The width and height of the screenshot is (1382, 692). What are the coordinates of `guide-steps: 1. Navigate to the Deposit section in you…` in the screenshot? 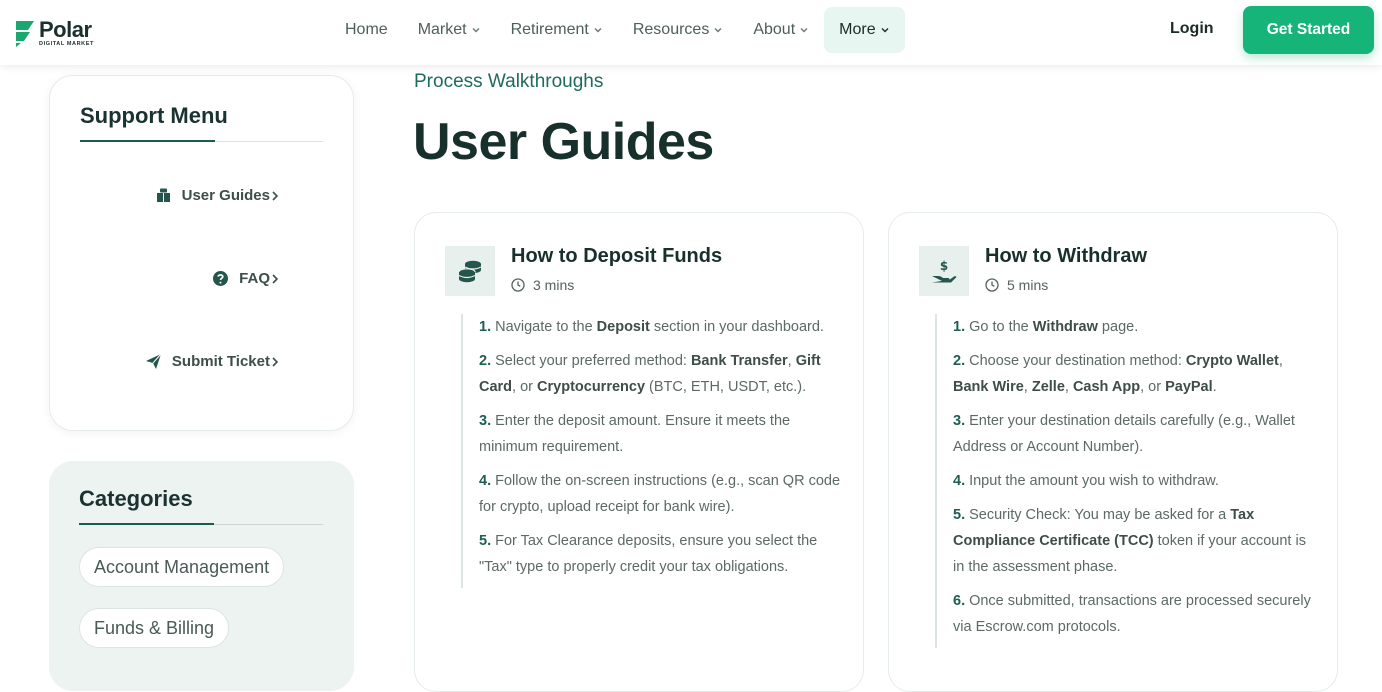 It's located at (651, 451).